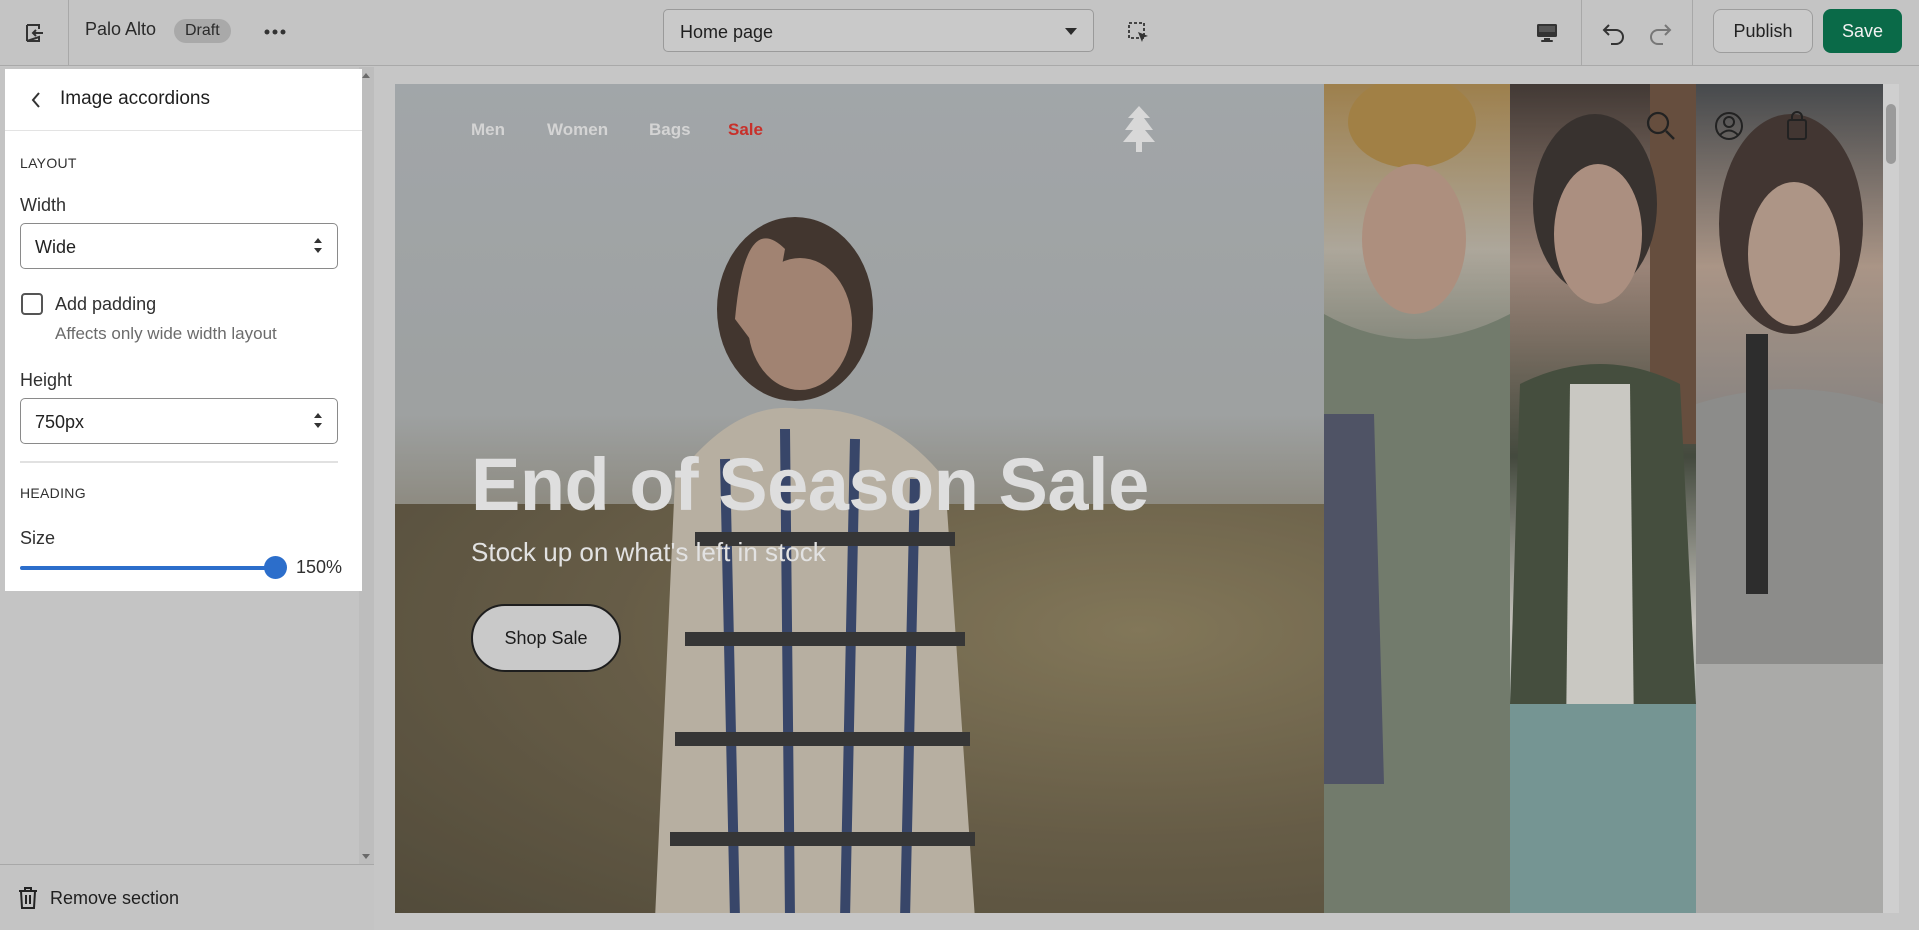 This screenshot has width=1919, height=930. I want to click on panel-title: Image accordions, so click(135, 98).